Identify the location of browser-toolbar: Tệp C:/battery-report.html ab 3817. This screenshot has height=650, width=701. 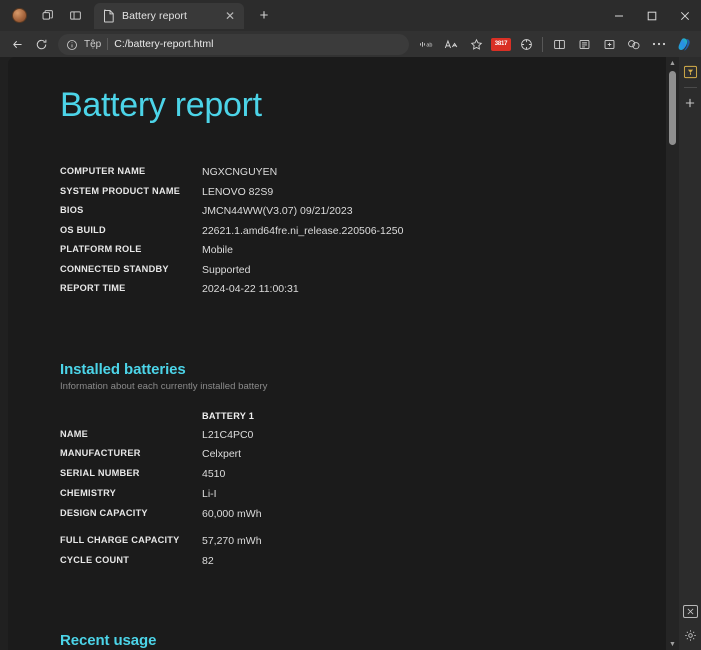
(350, 44).